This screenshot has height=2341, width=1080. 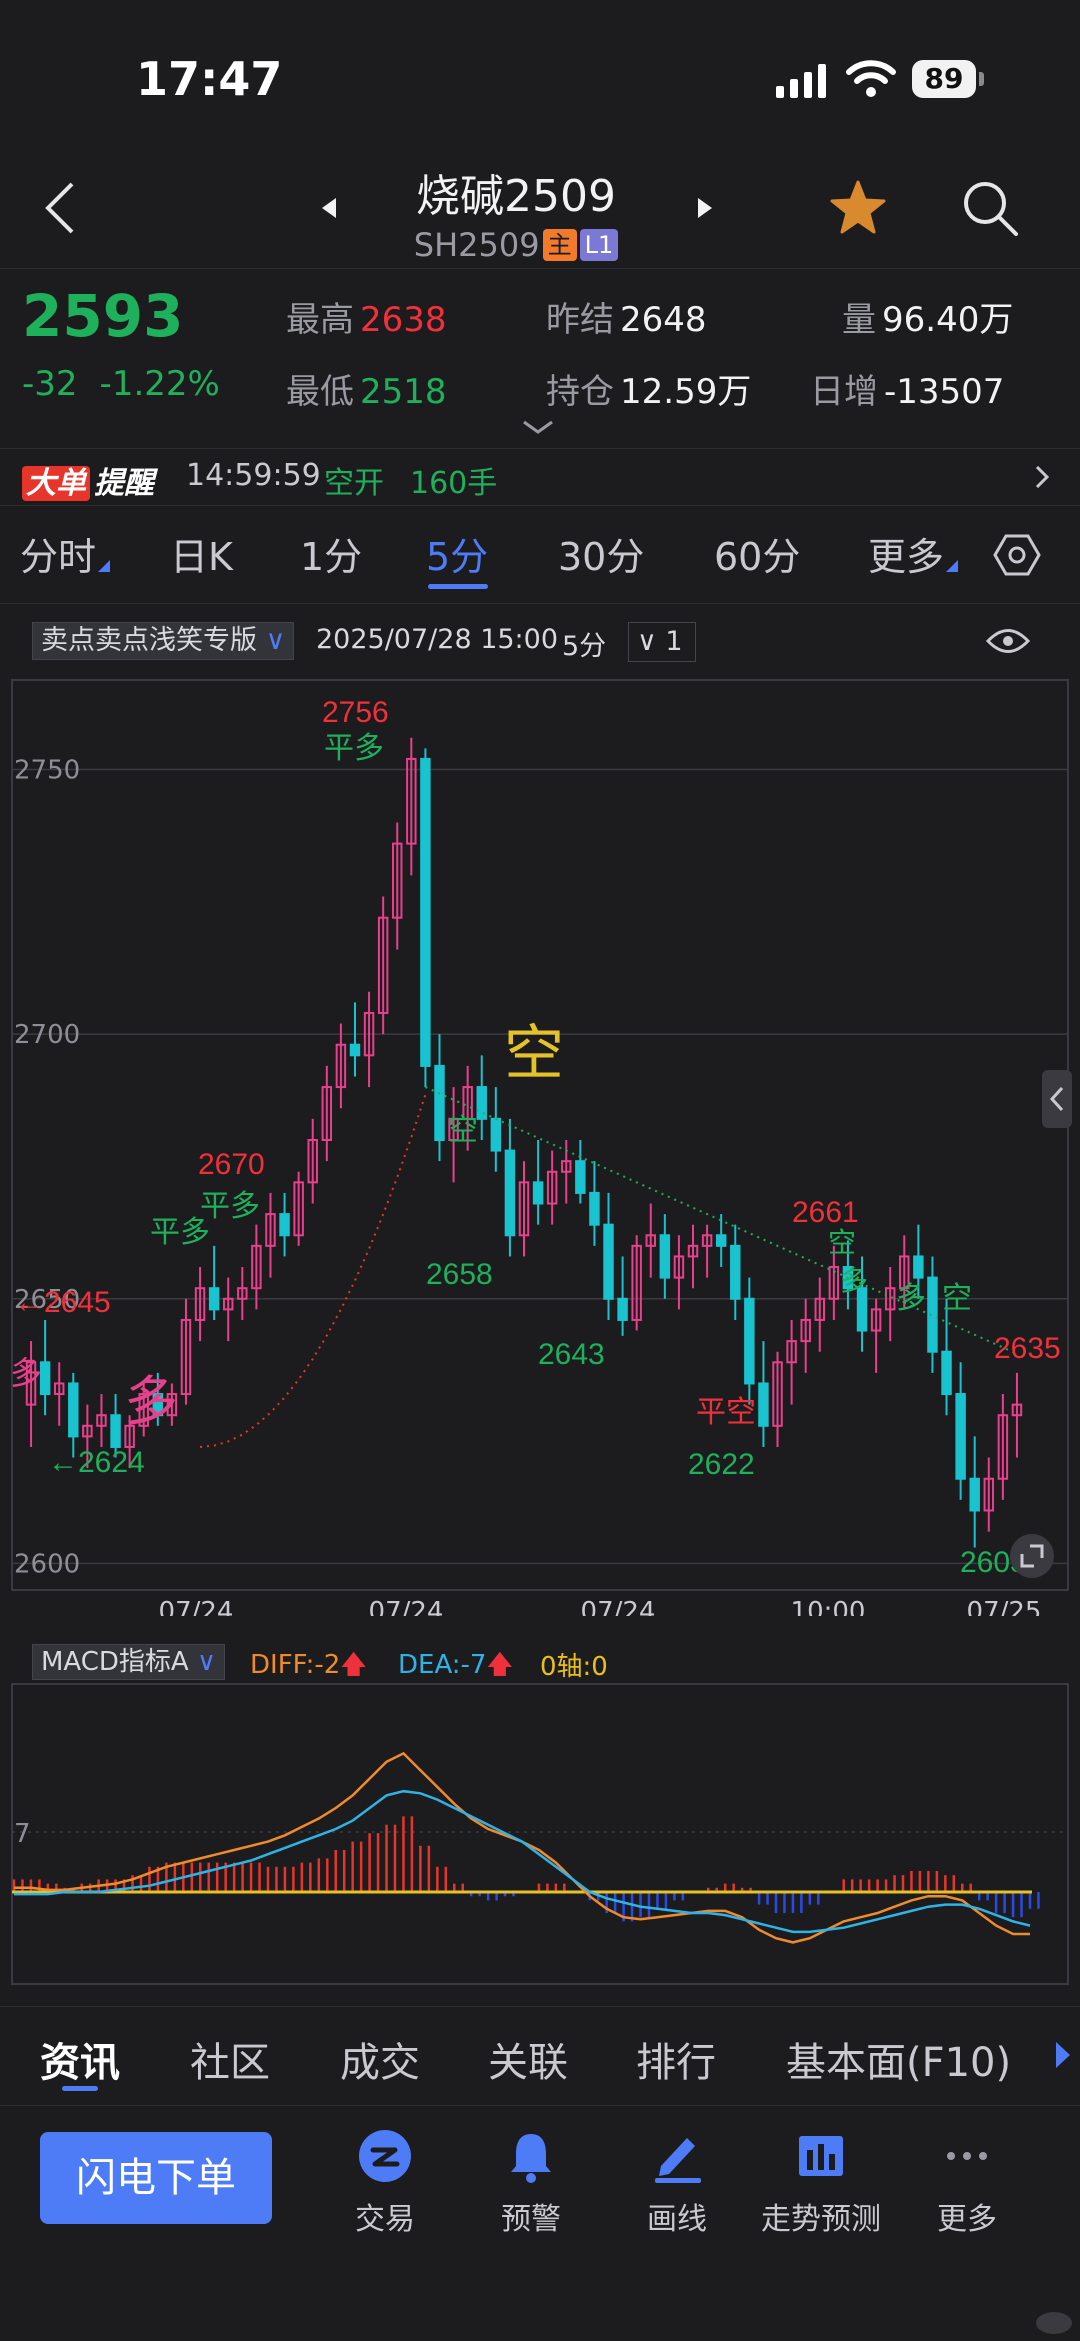 What do you see at coordinates (56, 483) in the screenshot?
I see `alert-badge-big: 大单` at bounding box center [56, 483].